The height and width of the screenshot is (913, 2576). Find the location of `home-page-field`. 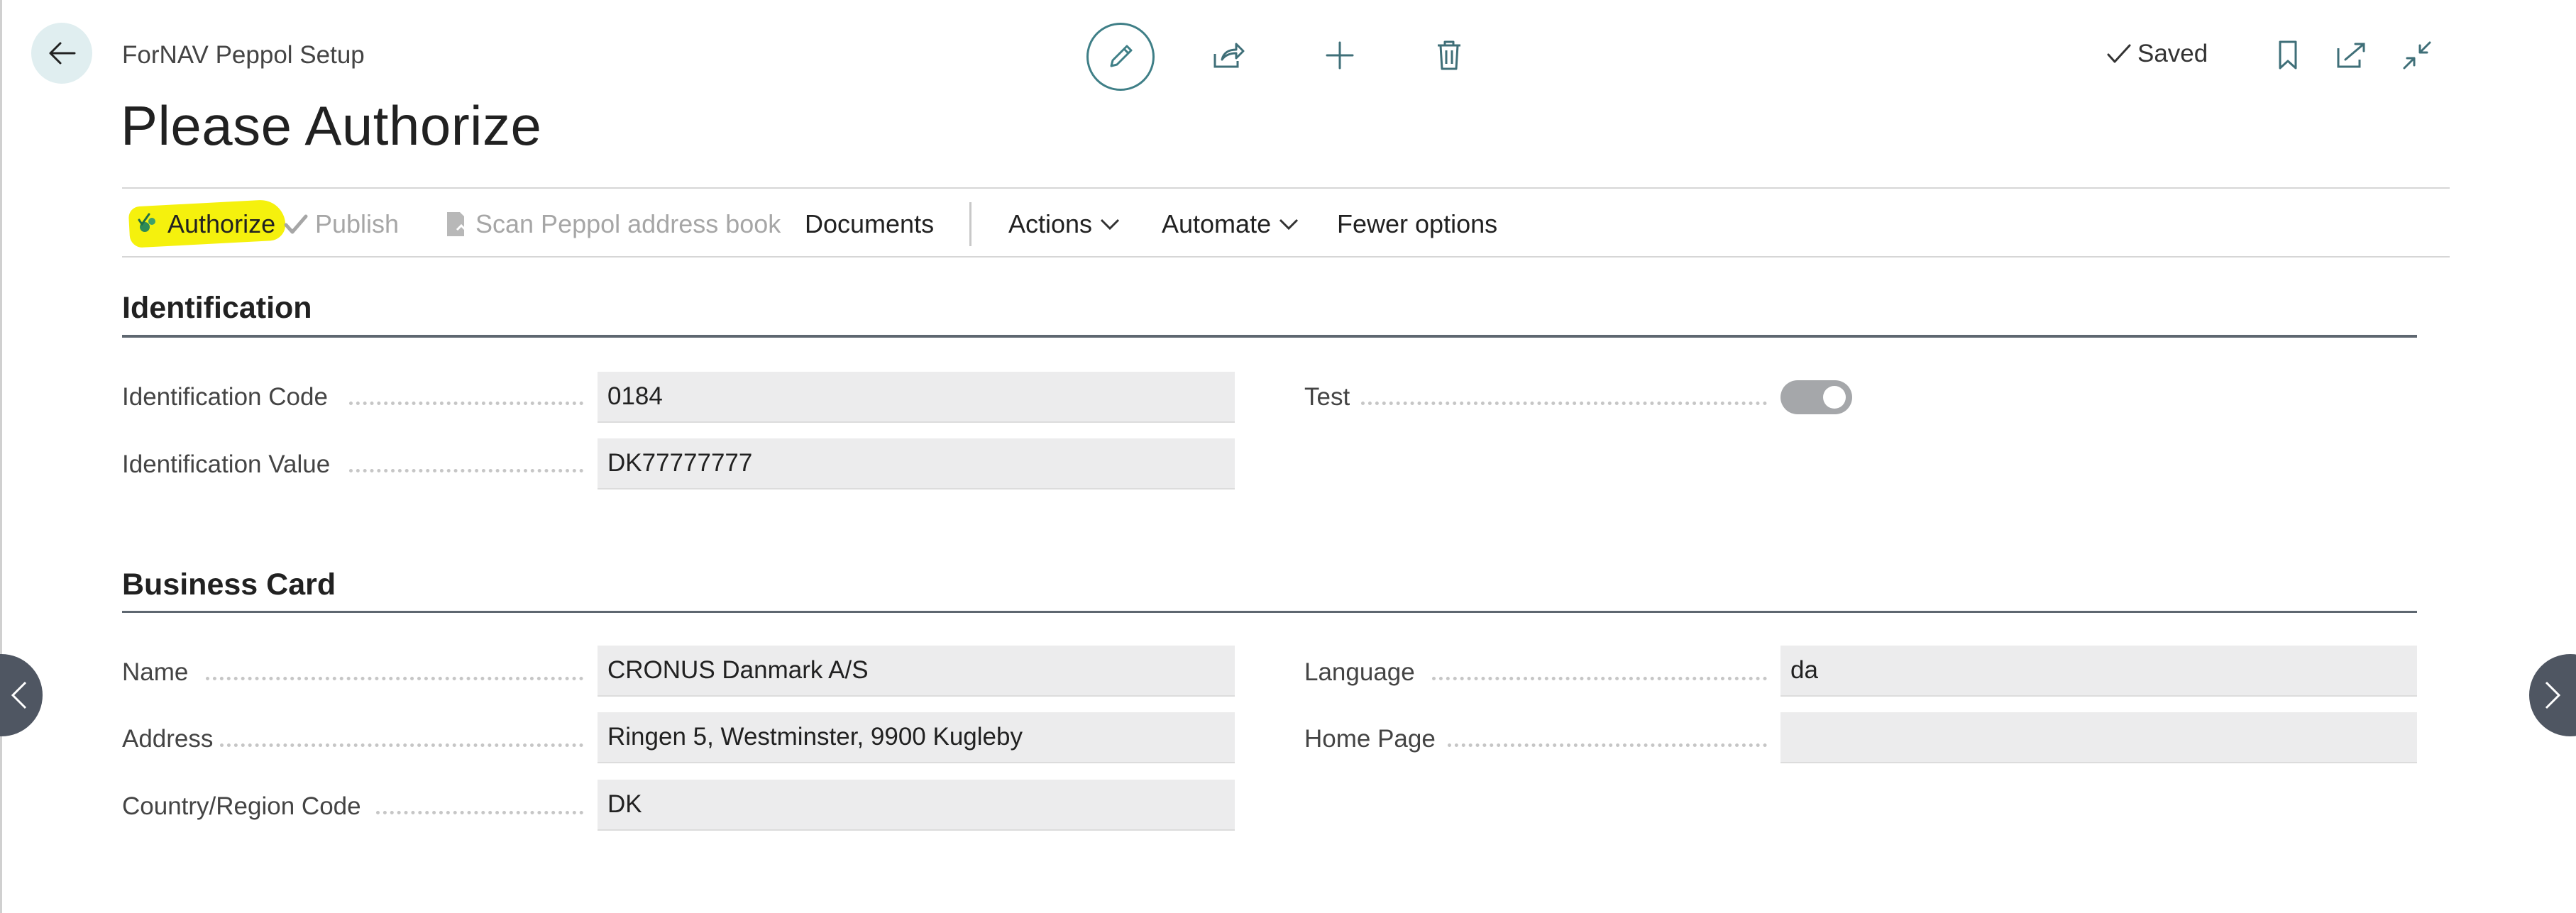

home-page-field is located at coordinates (2098, 738).